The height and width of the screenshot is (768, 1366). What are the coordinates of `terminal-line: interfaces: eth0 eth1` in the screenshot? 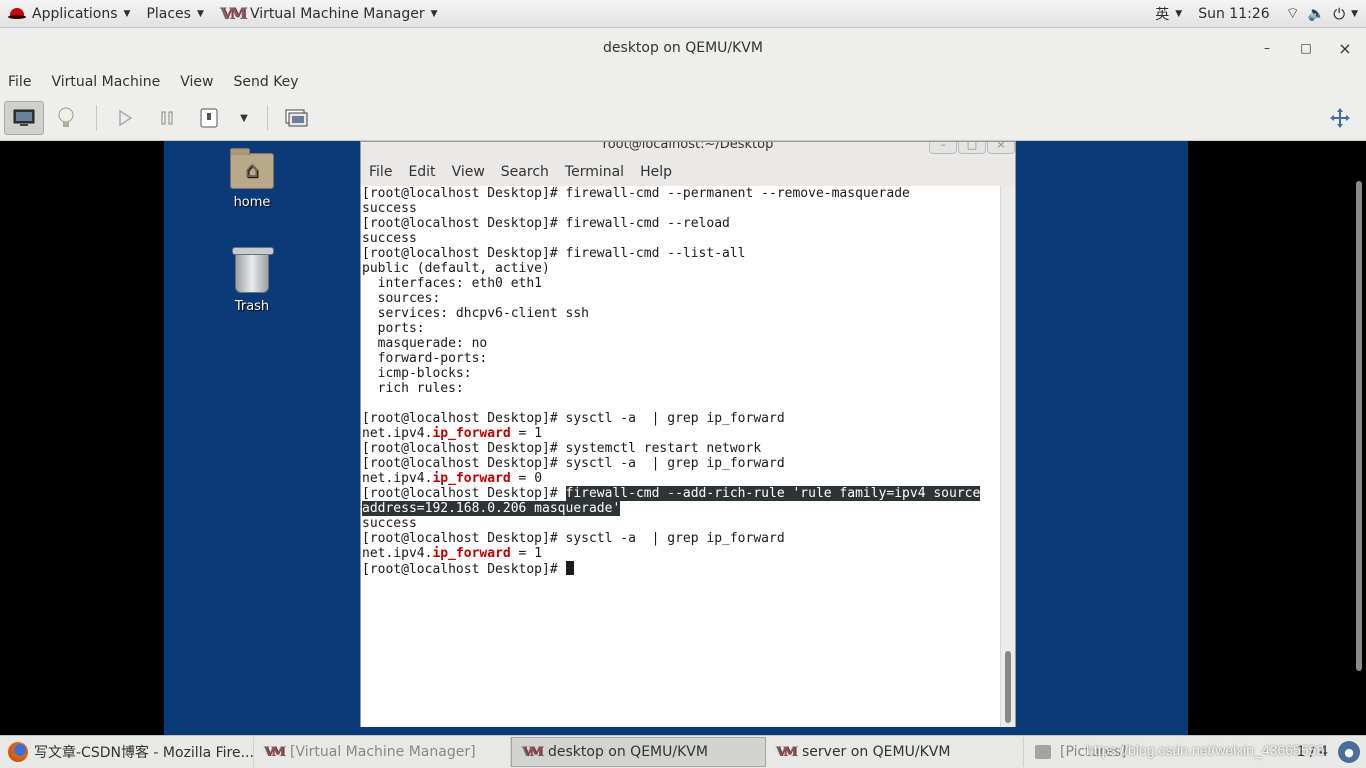 It's located at (452, 283).